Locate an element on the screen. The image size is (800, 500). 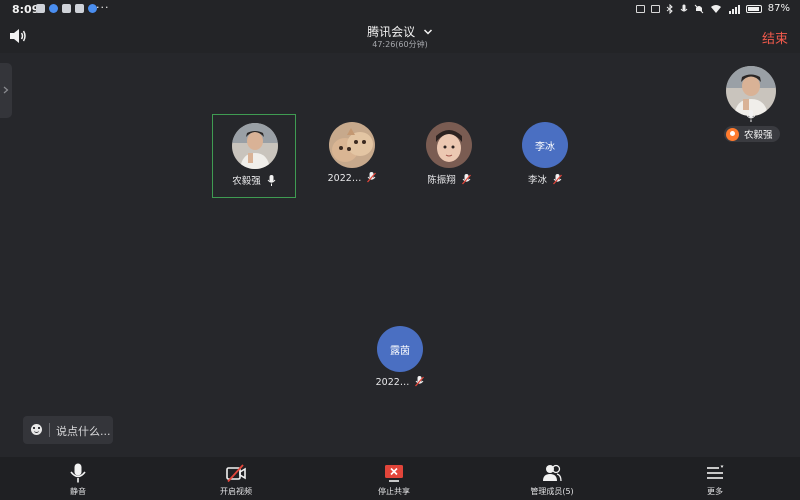
nfc-icon is located at coordinates (655, 8).